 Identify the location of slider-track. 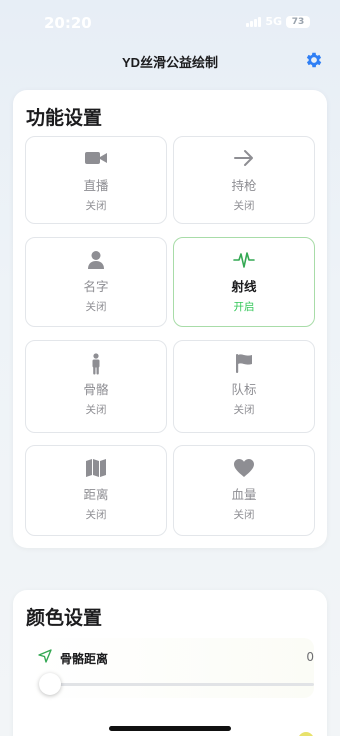
(182, 684).